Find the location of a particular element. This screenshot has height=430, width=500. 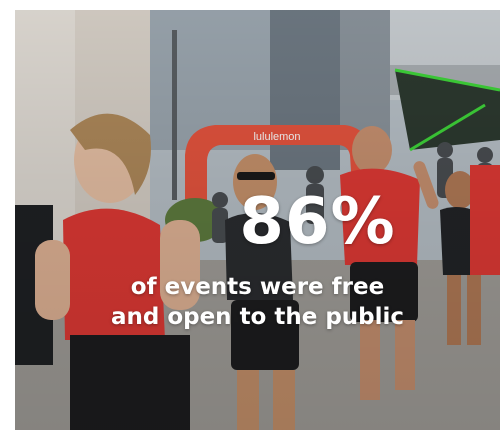

stat-caption-line2: and open to the public is located at coordinates (257, 317).